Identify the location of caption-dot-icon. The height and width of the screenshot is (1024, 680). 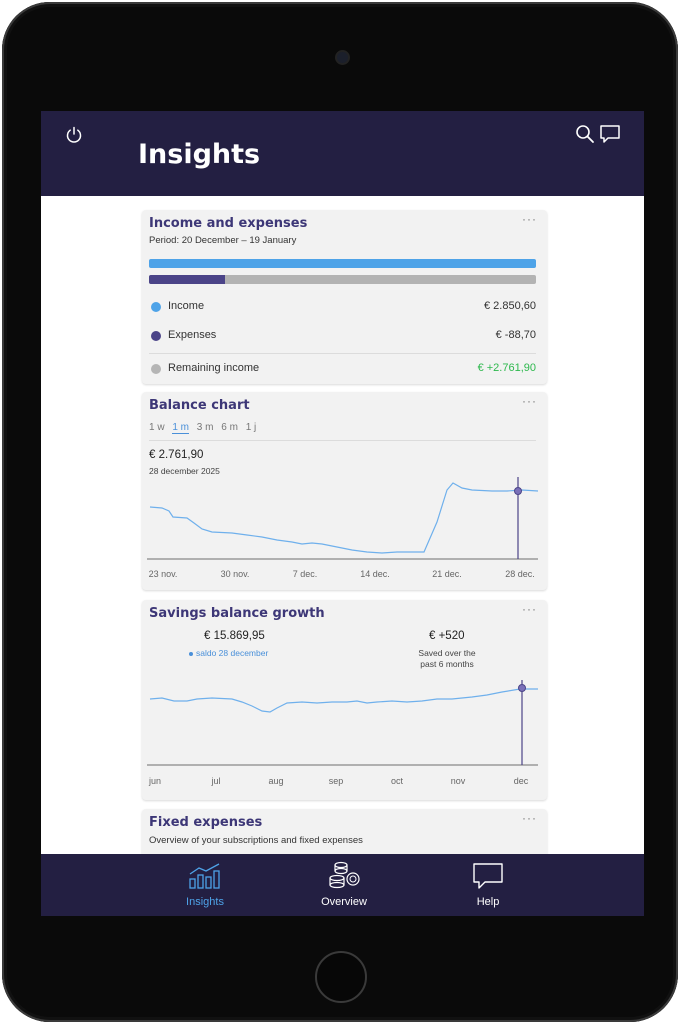
(191, 653).